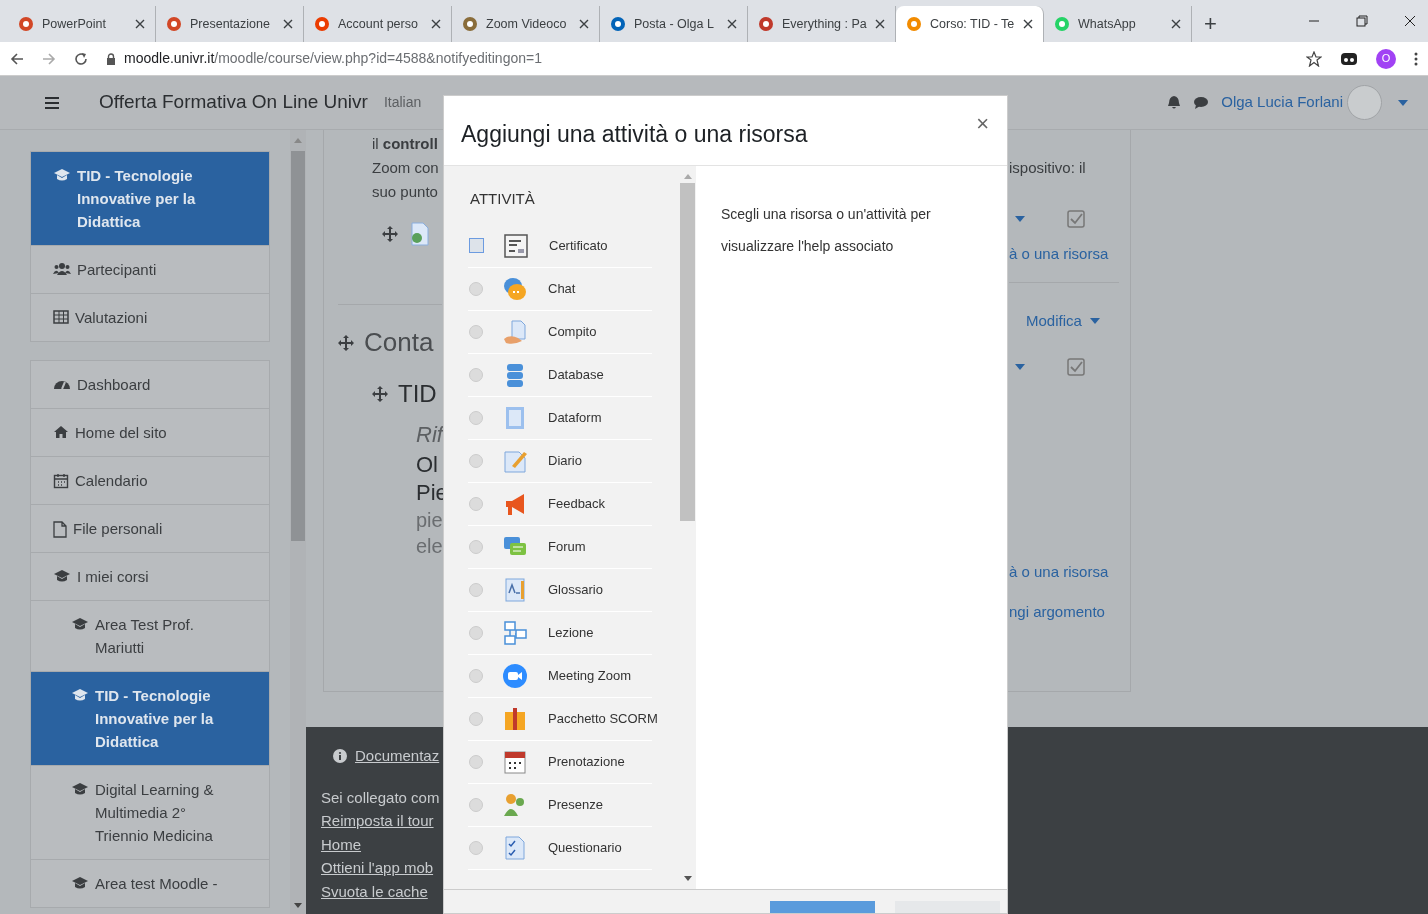  Describe the element at coordinates (399, 342) in the screenshot. I see `section-title: Conta` at that location.